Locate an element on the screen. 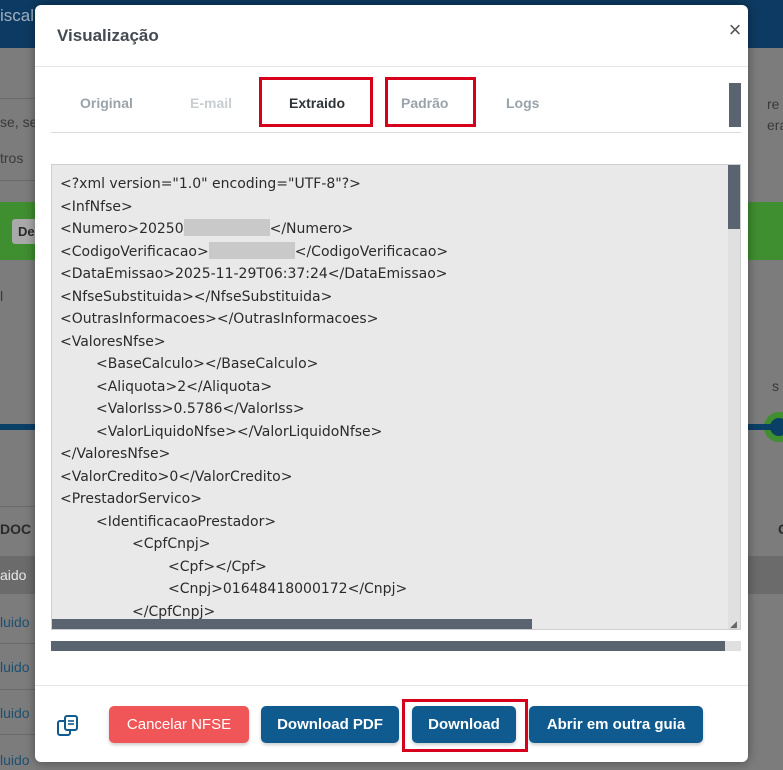 This screenshot has height=770, width=783. xml-line: <BaseCalculo></BaseCalculo> is located at coordinates (207, 364).